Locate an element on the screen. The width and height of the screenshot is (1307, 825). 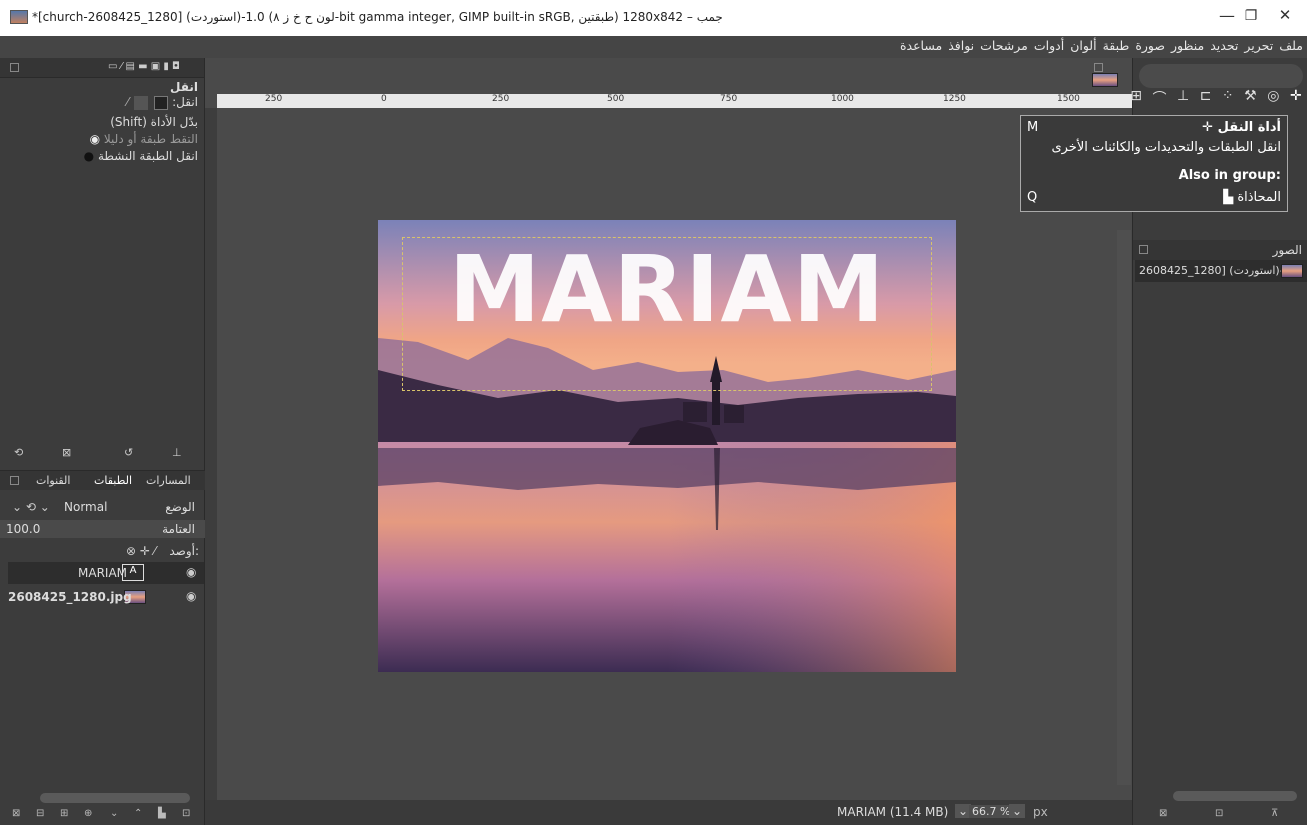
layer-row-text: ◉ A MARIAM is located at coordinates (106, 573).